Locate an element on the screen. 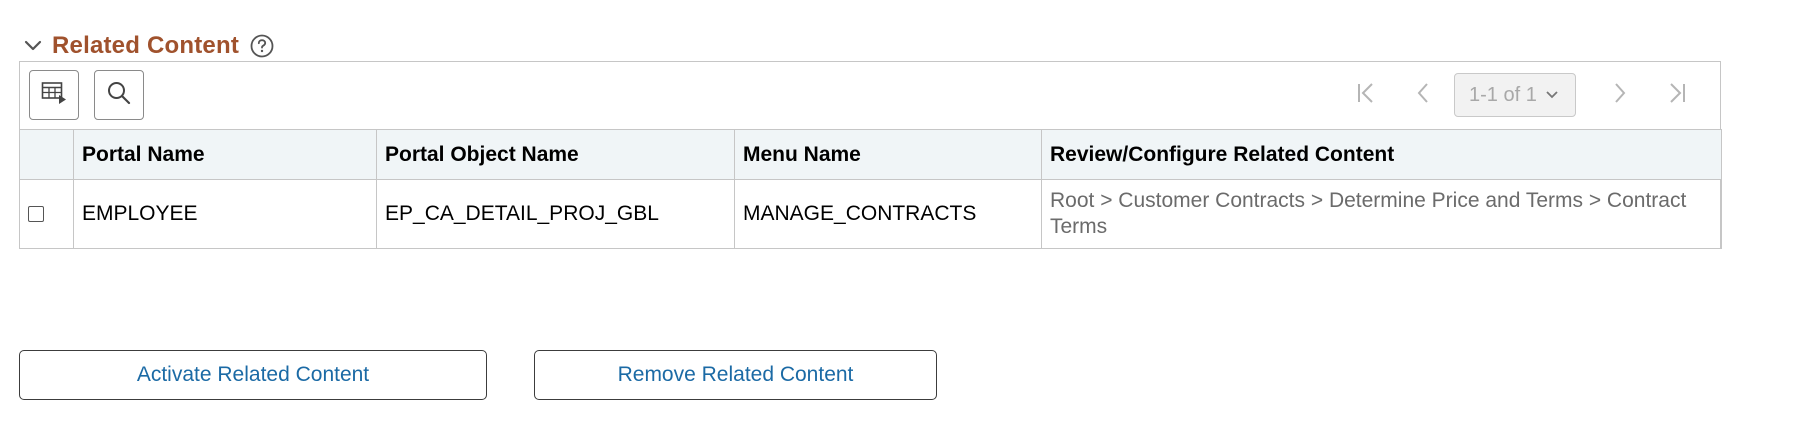 Image resolution: width=1810 pixels, height=434 pixels. next-page-button is located at coordinates (1620, 95).